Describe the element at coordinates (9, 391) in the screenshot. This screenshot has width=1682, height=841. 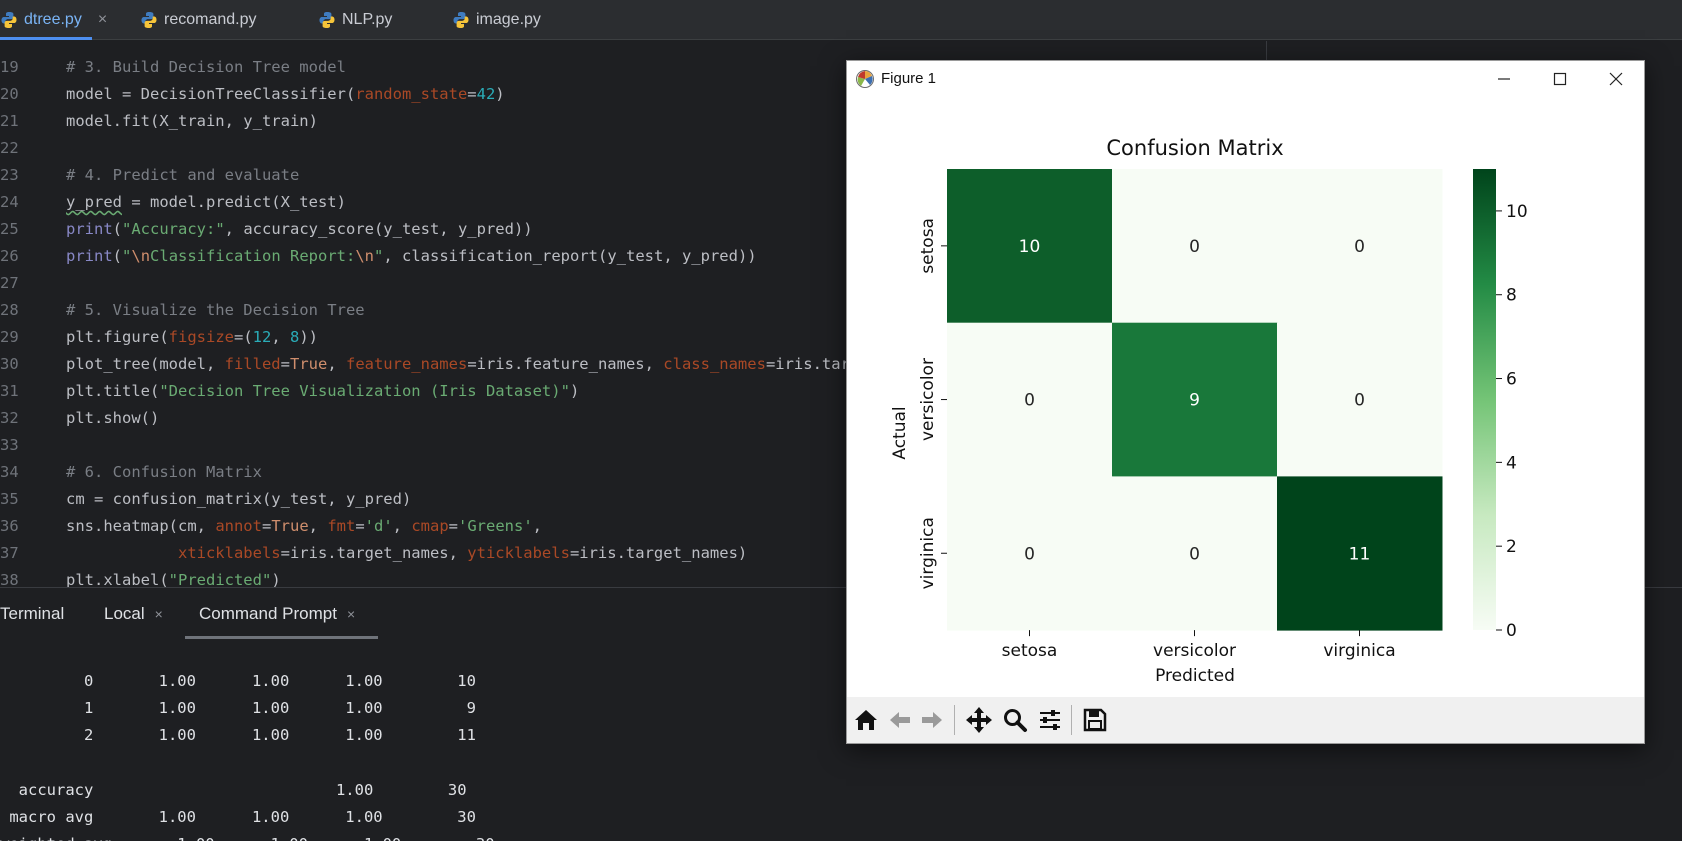
I see `line-number: 31` at that location.